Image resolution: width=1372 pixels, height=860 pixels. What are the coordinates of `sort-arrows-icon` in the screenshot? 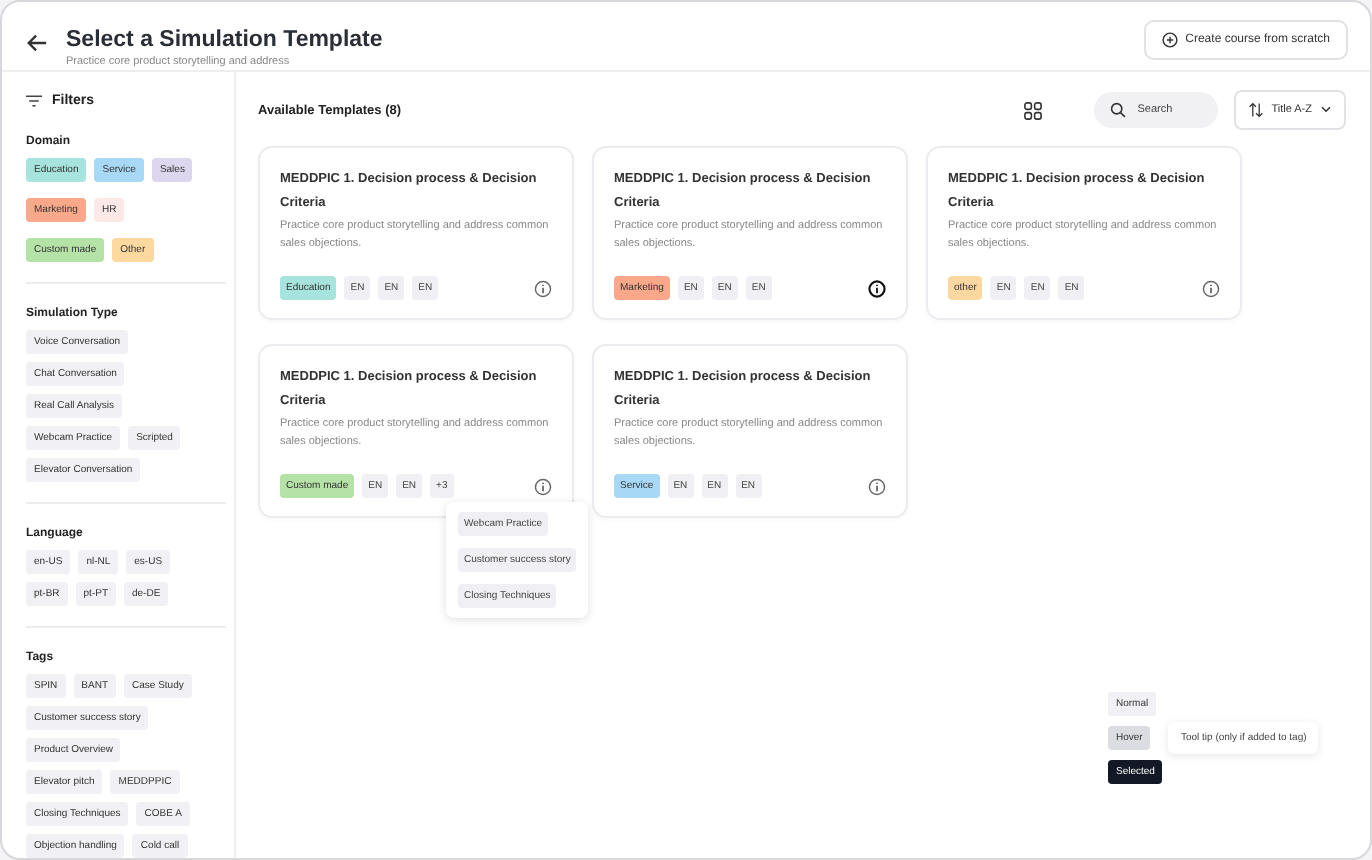 It's located at (1255, 110).